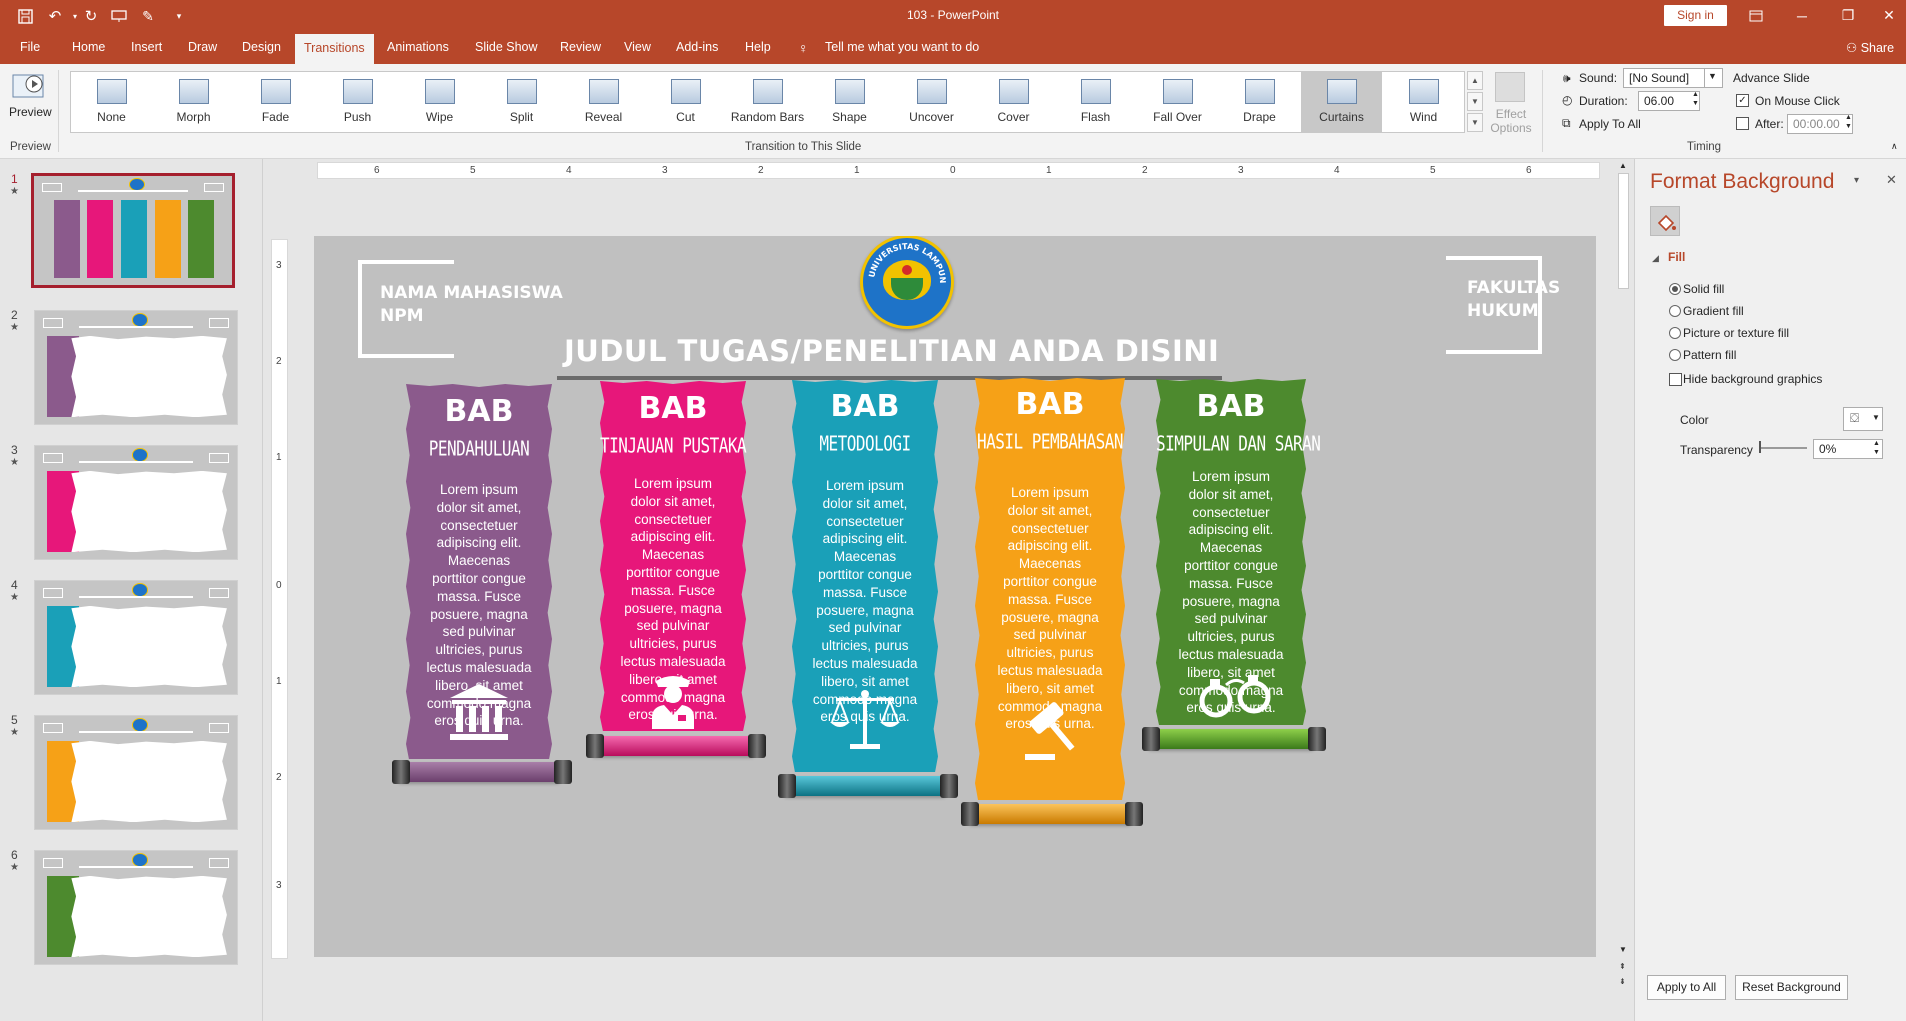 This screenshot has height=1021, width=1906. I want to click on tab-design: Design, so click(261, 47).